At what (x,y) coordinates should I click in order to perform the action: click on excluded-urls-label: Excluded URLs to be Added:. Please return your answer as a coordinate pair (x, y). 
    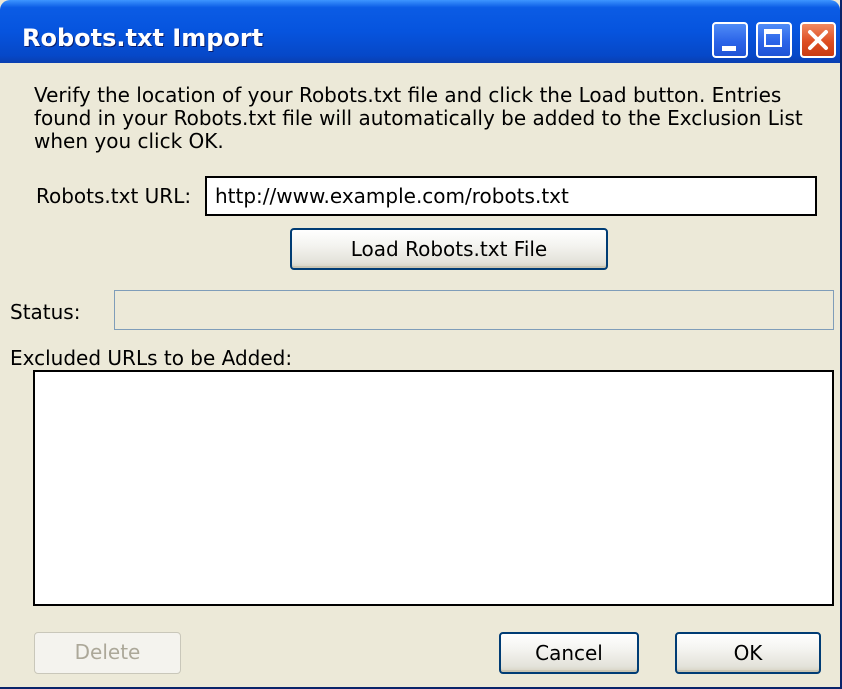
    Looking at the image, I should click on (151, 358).